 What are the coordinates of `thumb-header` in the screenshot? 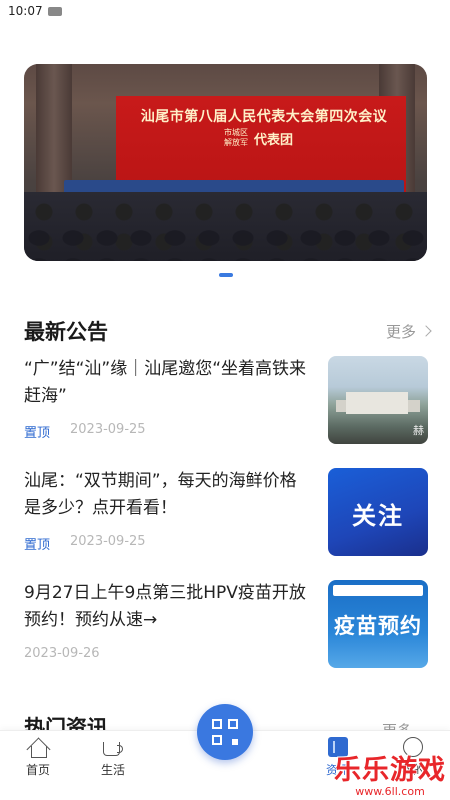 It's located at (378, 590).